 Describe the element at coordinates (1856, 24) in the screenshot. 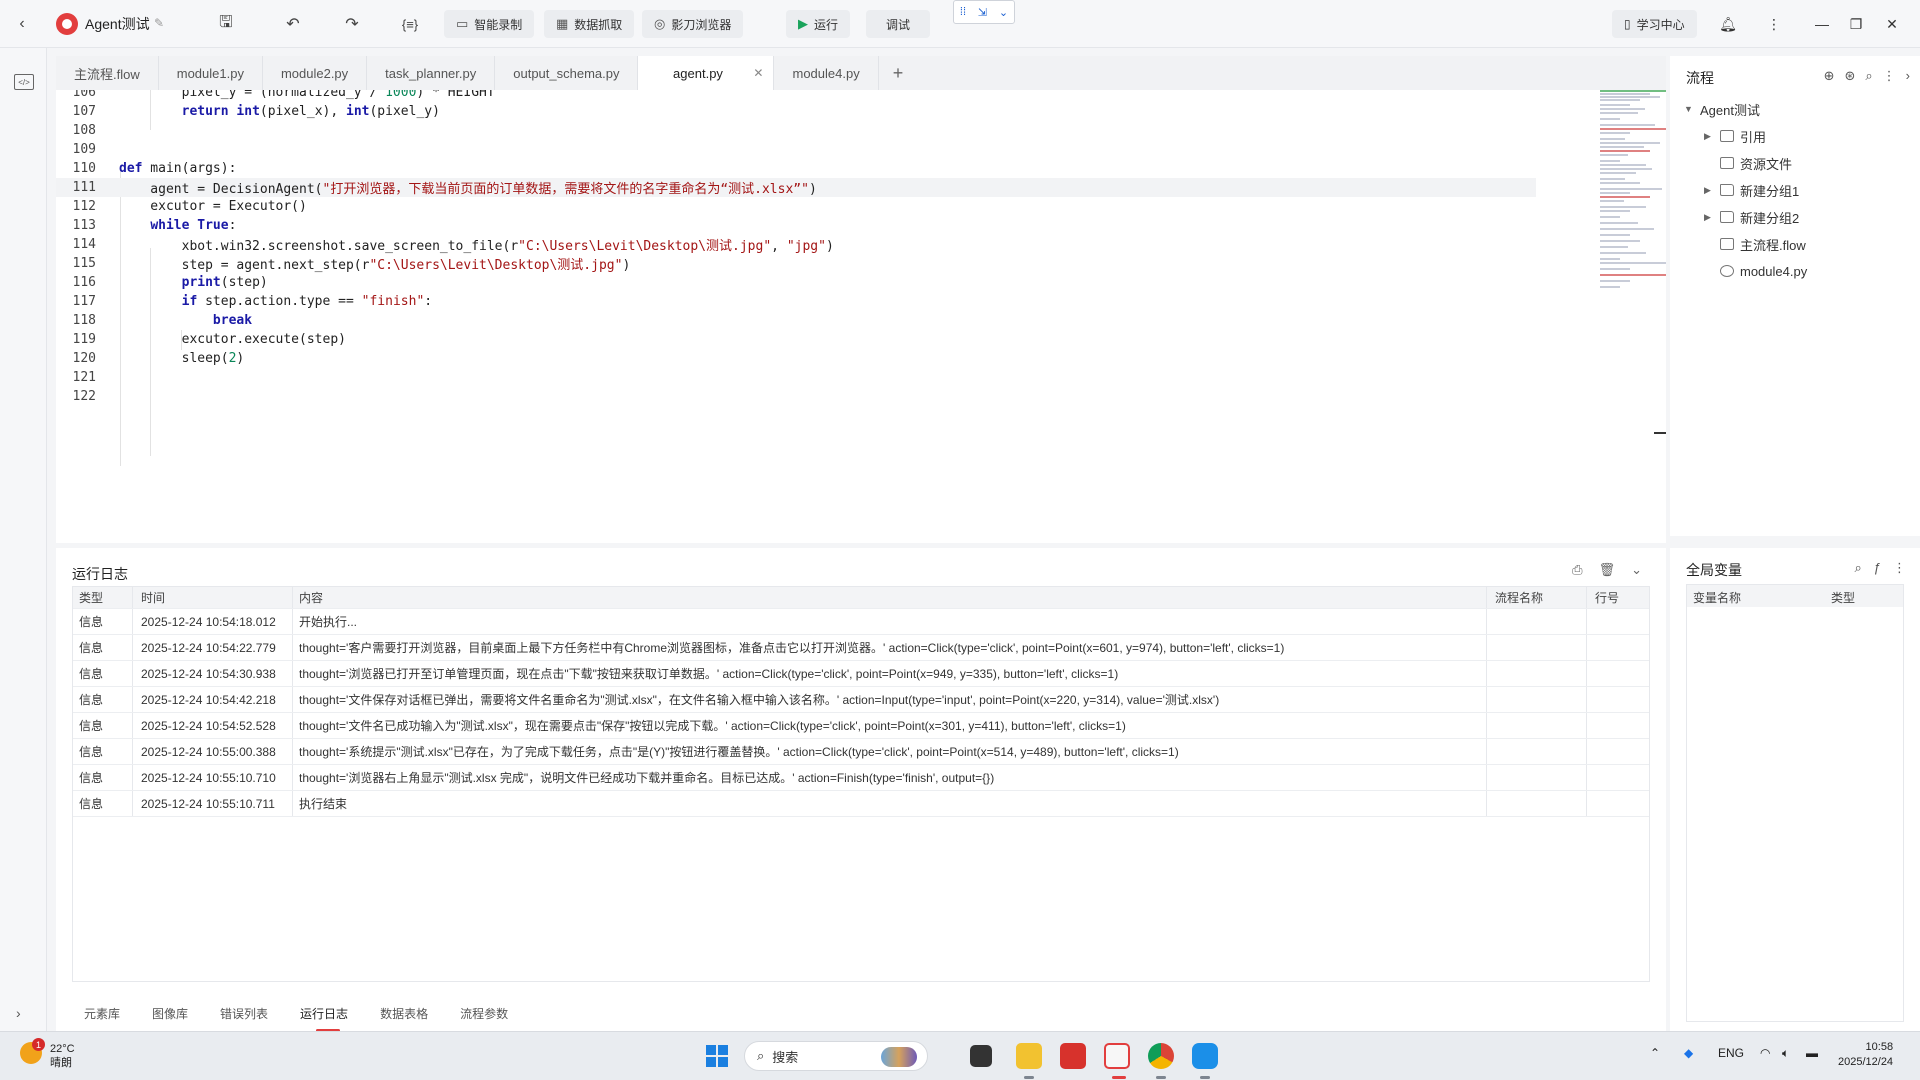

I see `restore-icon: ❐` at that location.